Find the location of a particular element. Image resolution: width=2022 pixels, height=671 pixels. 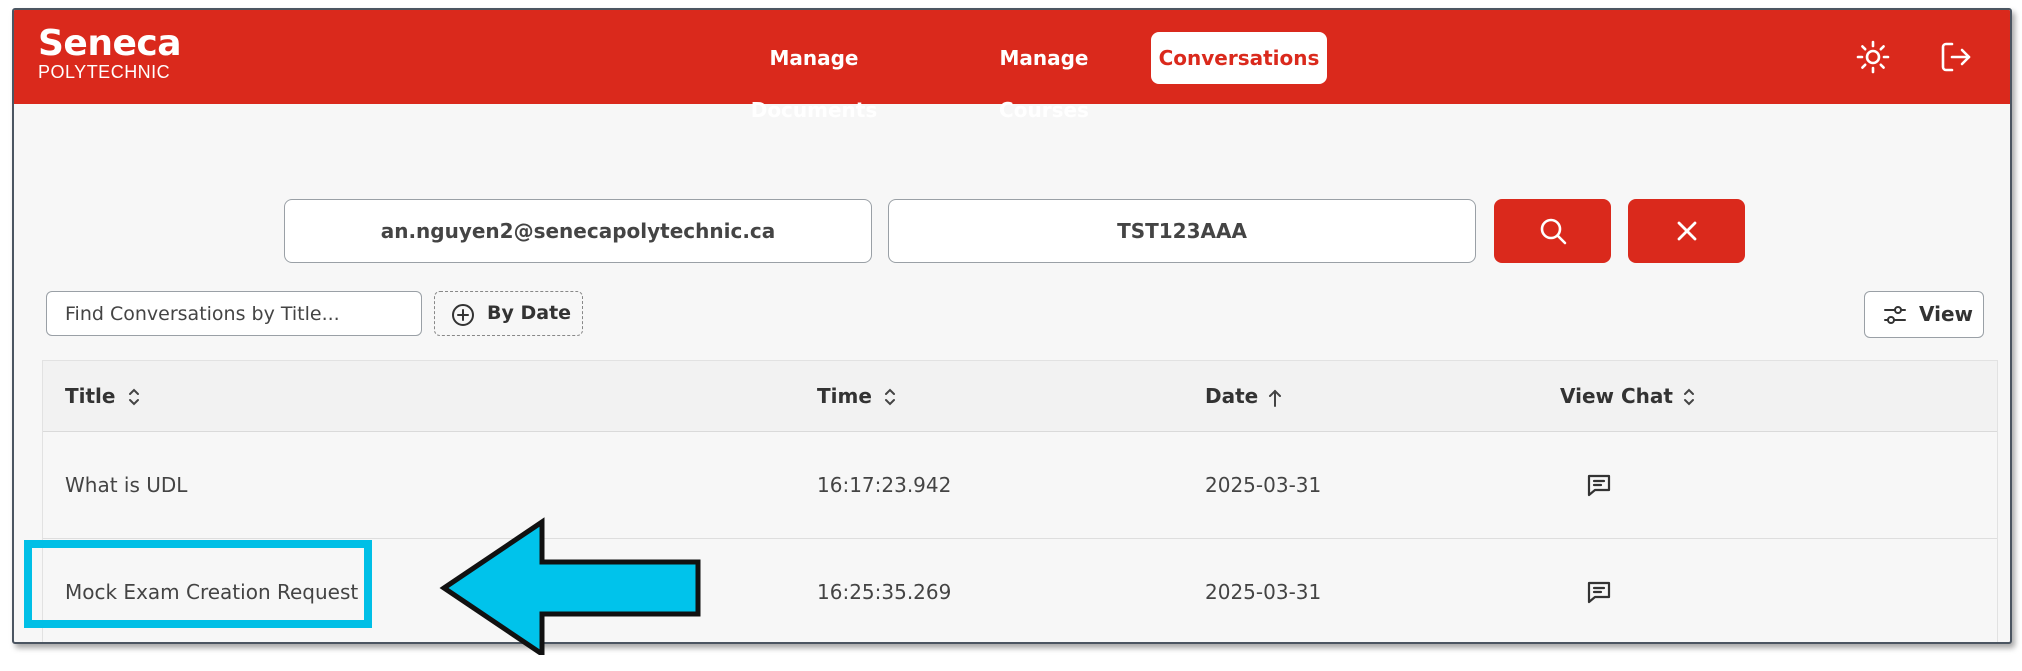

search-button is located at coordinates (1552, 231).